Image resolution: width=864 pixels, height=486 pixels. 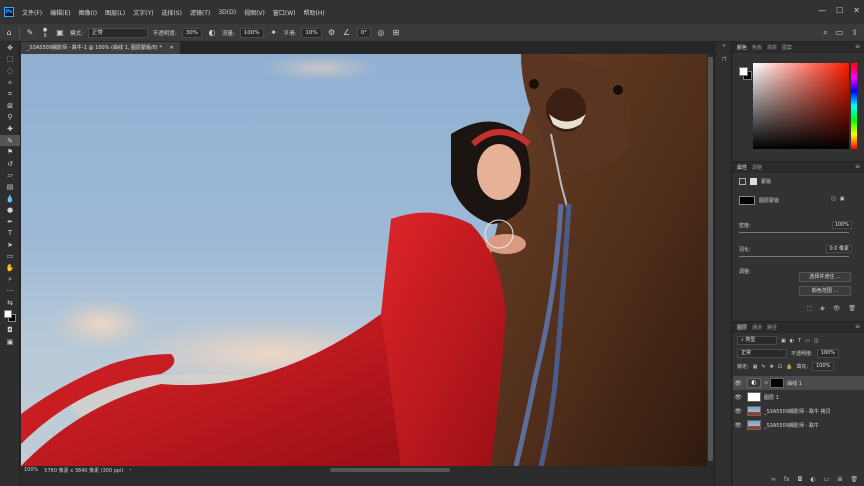 What do you see at coordinates (809, 308) in the screenshot?
I see `load-selection-icon: ⬚` at bounding box center [809, 308].